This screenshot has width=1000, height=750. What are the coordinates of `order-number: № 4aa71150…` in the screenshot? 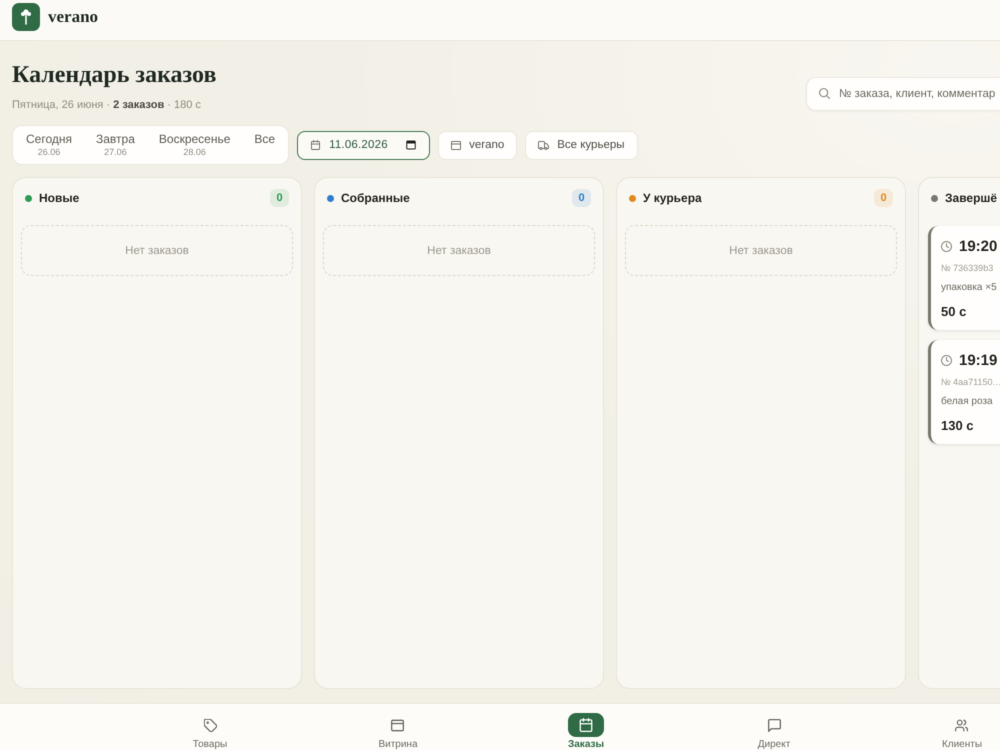 It's located at (970, 382).